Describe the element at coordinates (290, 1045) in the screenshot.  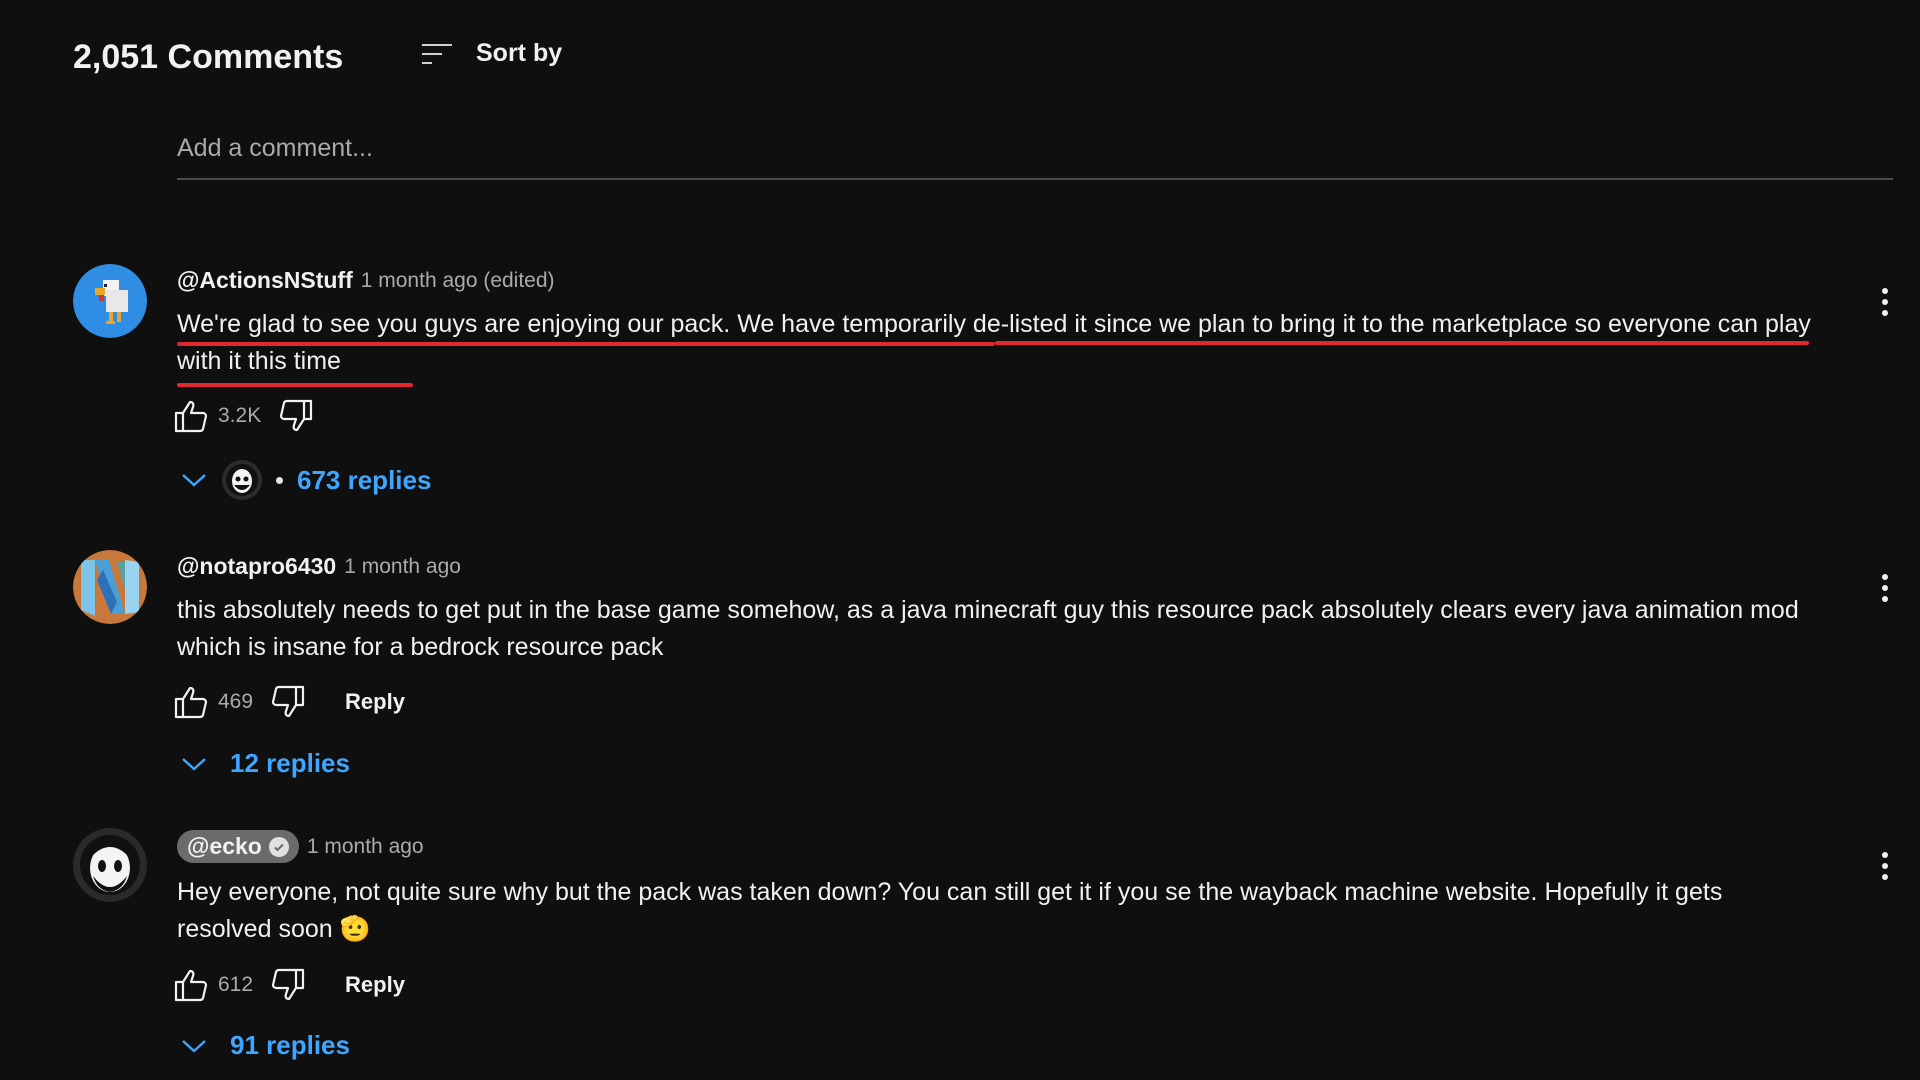
I see `replies-count-label: 91 replies` at that location.